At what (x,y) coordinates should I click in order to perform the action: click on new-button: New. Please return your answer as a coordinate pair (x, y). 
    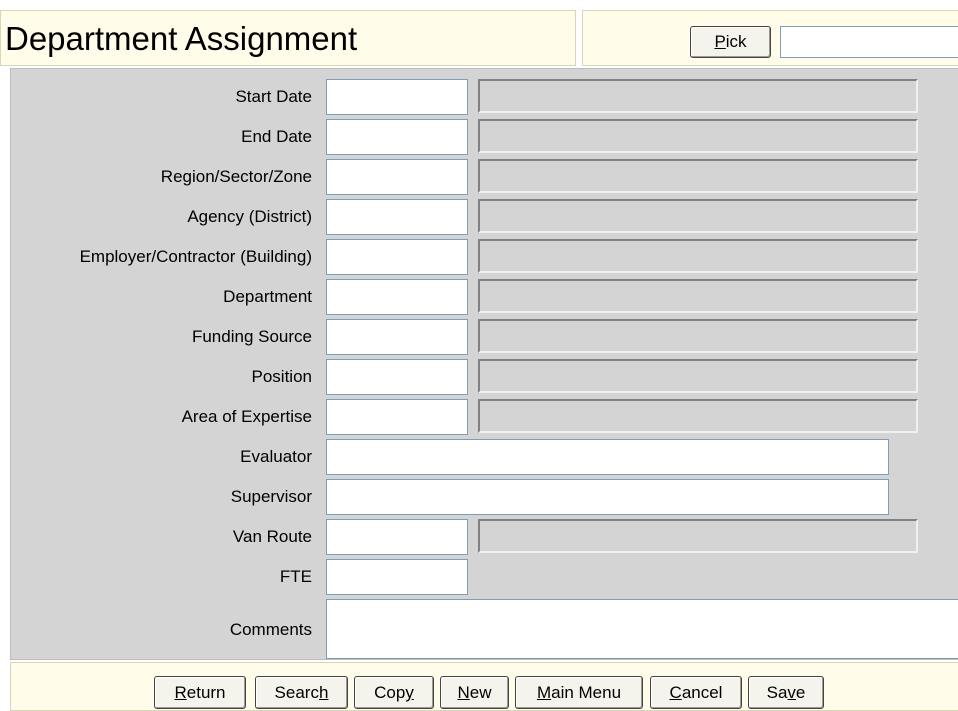
    Looking at the image, I should click on (474, 692).